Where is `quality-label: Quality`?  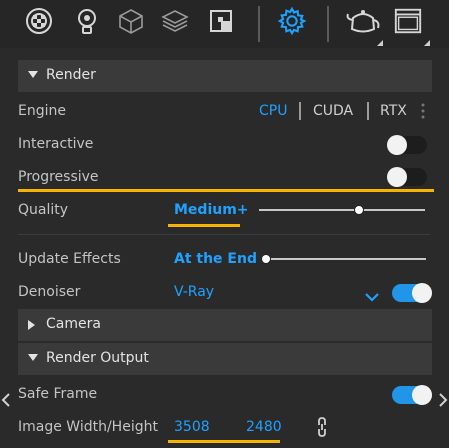
quality-label: Quality is located at coordinates (43, 210).